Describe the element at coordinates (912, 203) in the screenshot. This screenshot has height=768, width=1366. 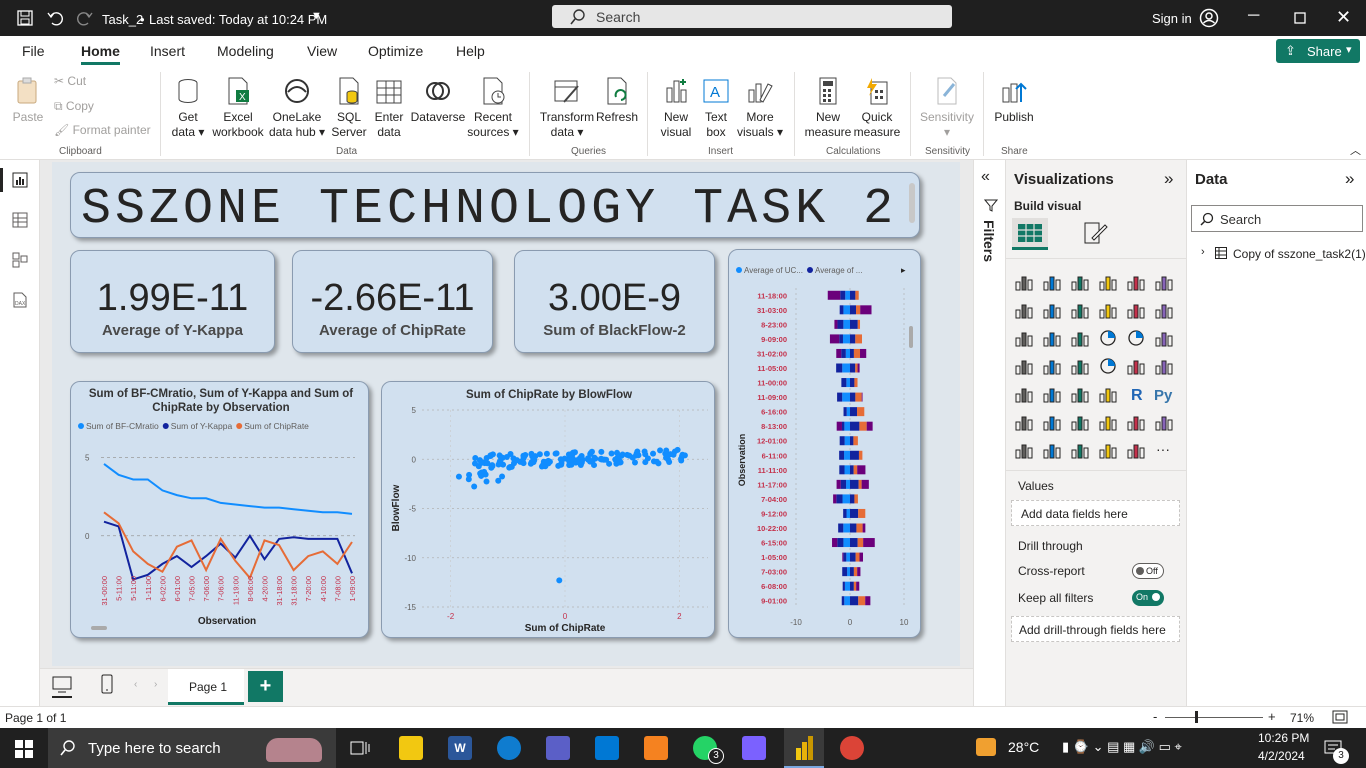
I see `title-scrollbar` at that location.